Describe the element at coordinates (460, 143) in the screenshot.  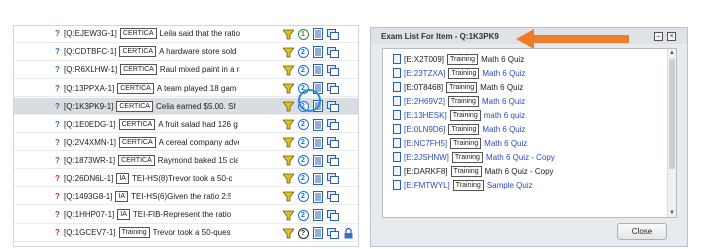
I see `exam-row: [E:NC7FH5] Training Math 6 Quiz` at that location.